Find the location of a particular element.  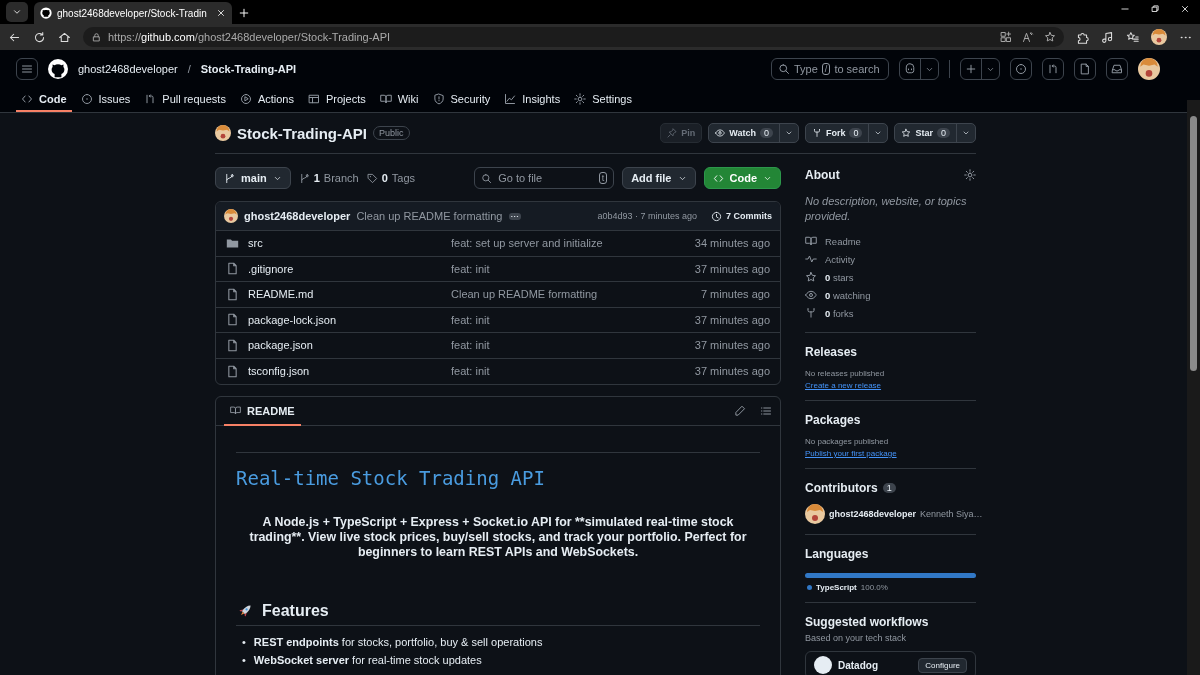

refresh-icon is located at coordinates (39, 37).